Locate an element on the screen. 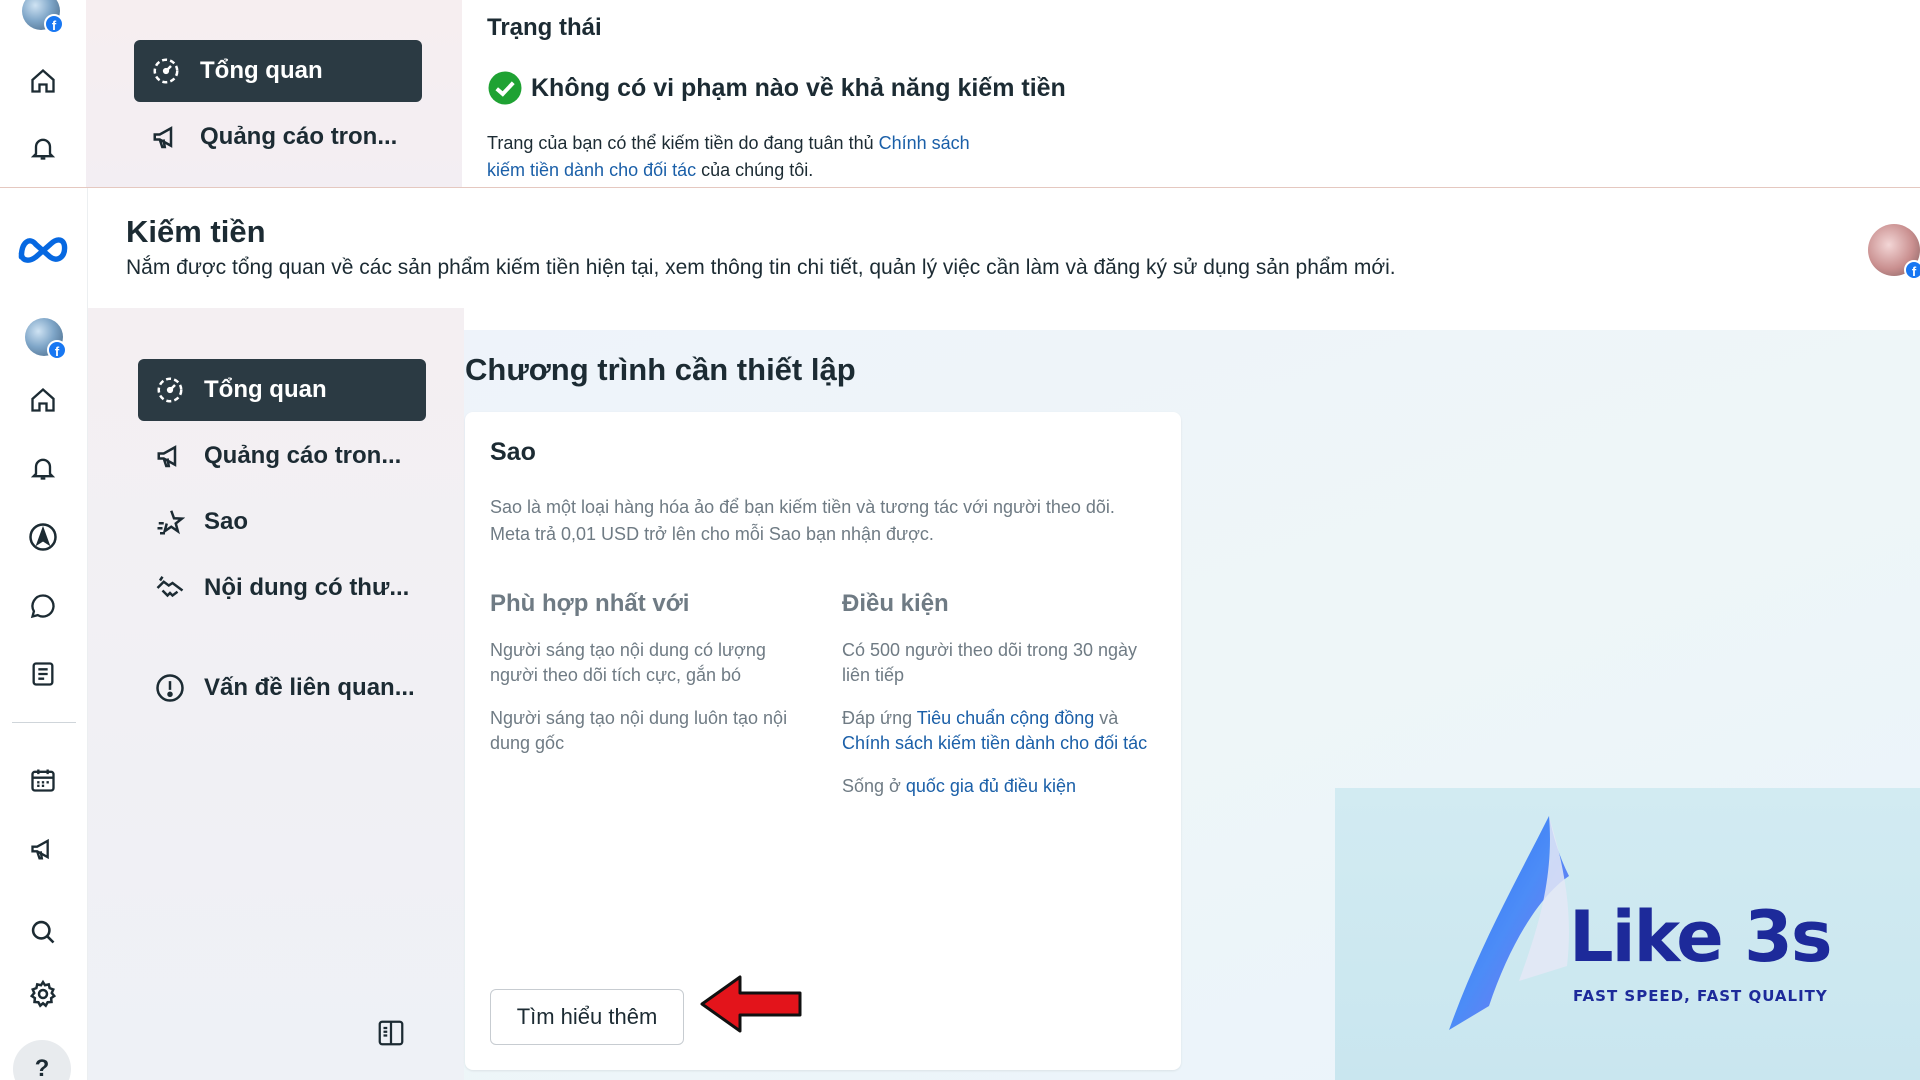  section-title: Chương trình cần thiết lập is located at coordinates (660, 369).